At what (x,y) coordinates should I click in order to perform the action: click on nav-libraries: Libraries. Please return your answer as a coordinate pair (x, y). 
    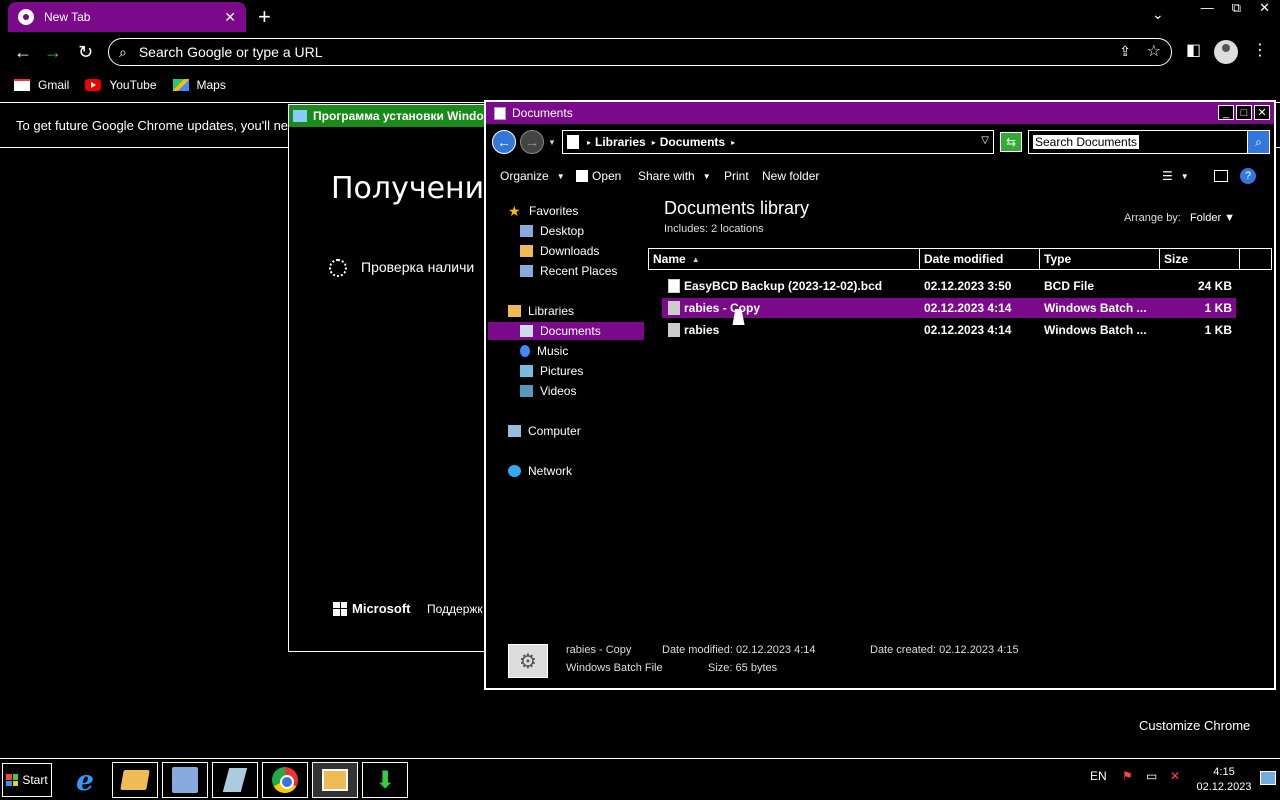
    Looking at the image, I should click on (541, 311).